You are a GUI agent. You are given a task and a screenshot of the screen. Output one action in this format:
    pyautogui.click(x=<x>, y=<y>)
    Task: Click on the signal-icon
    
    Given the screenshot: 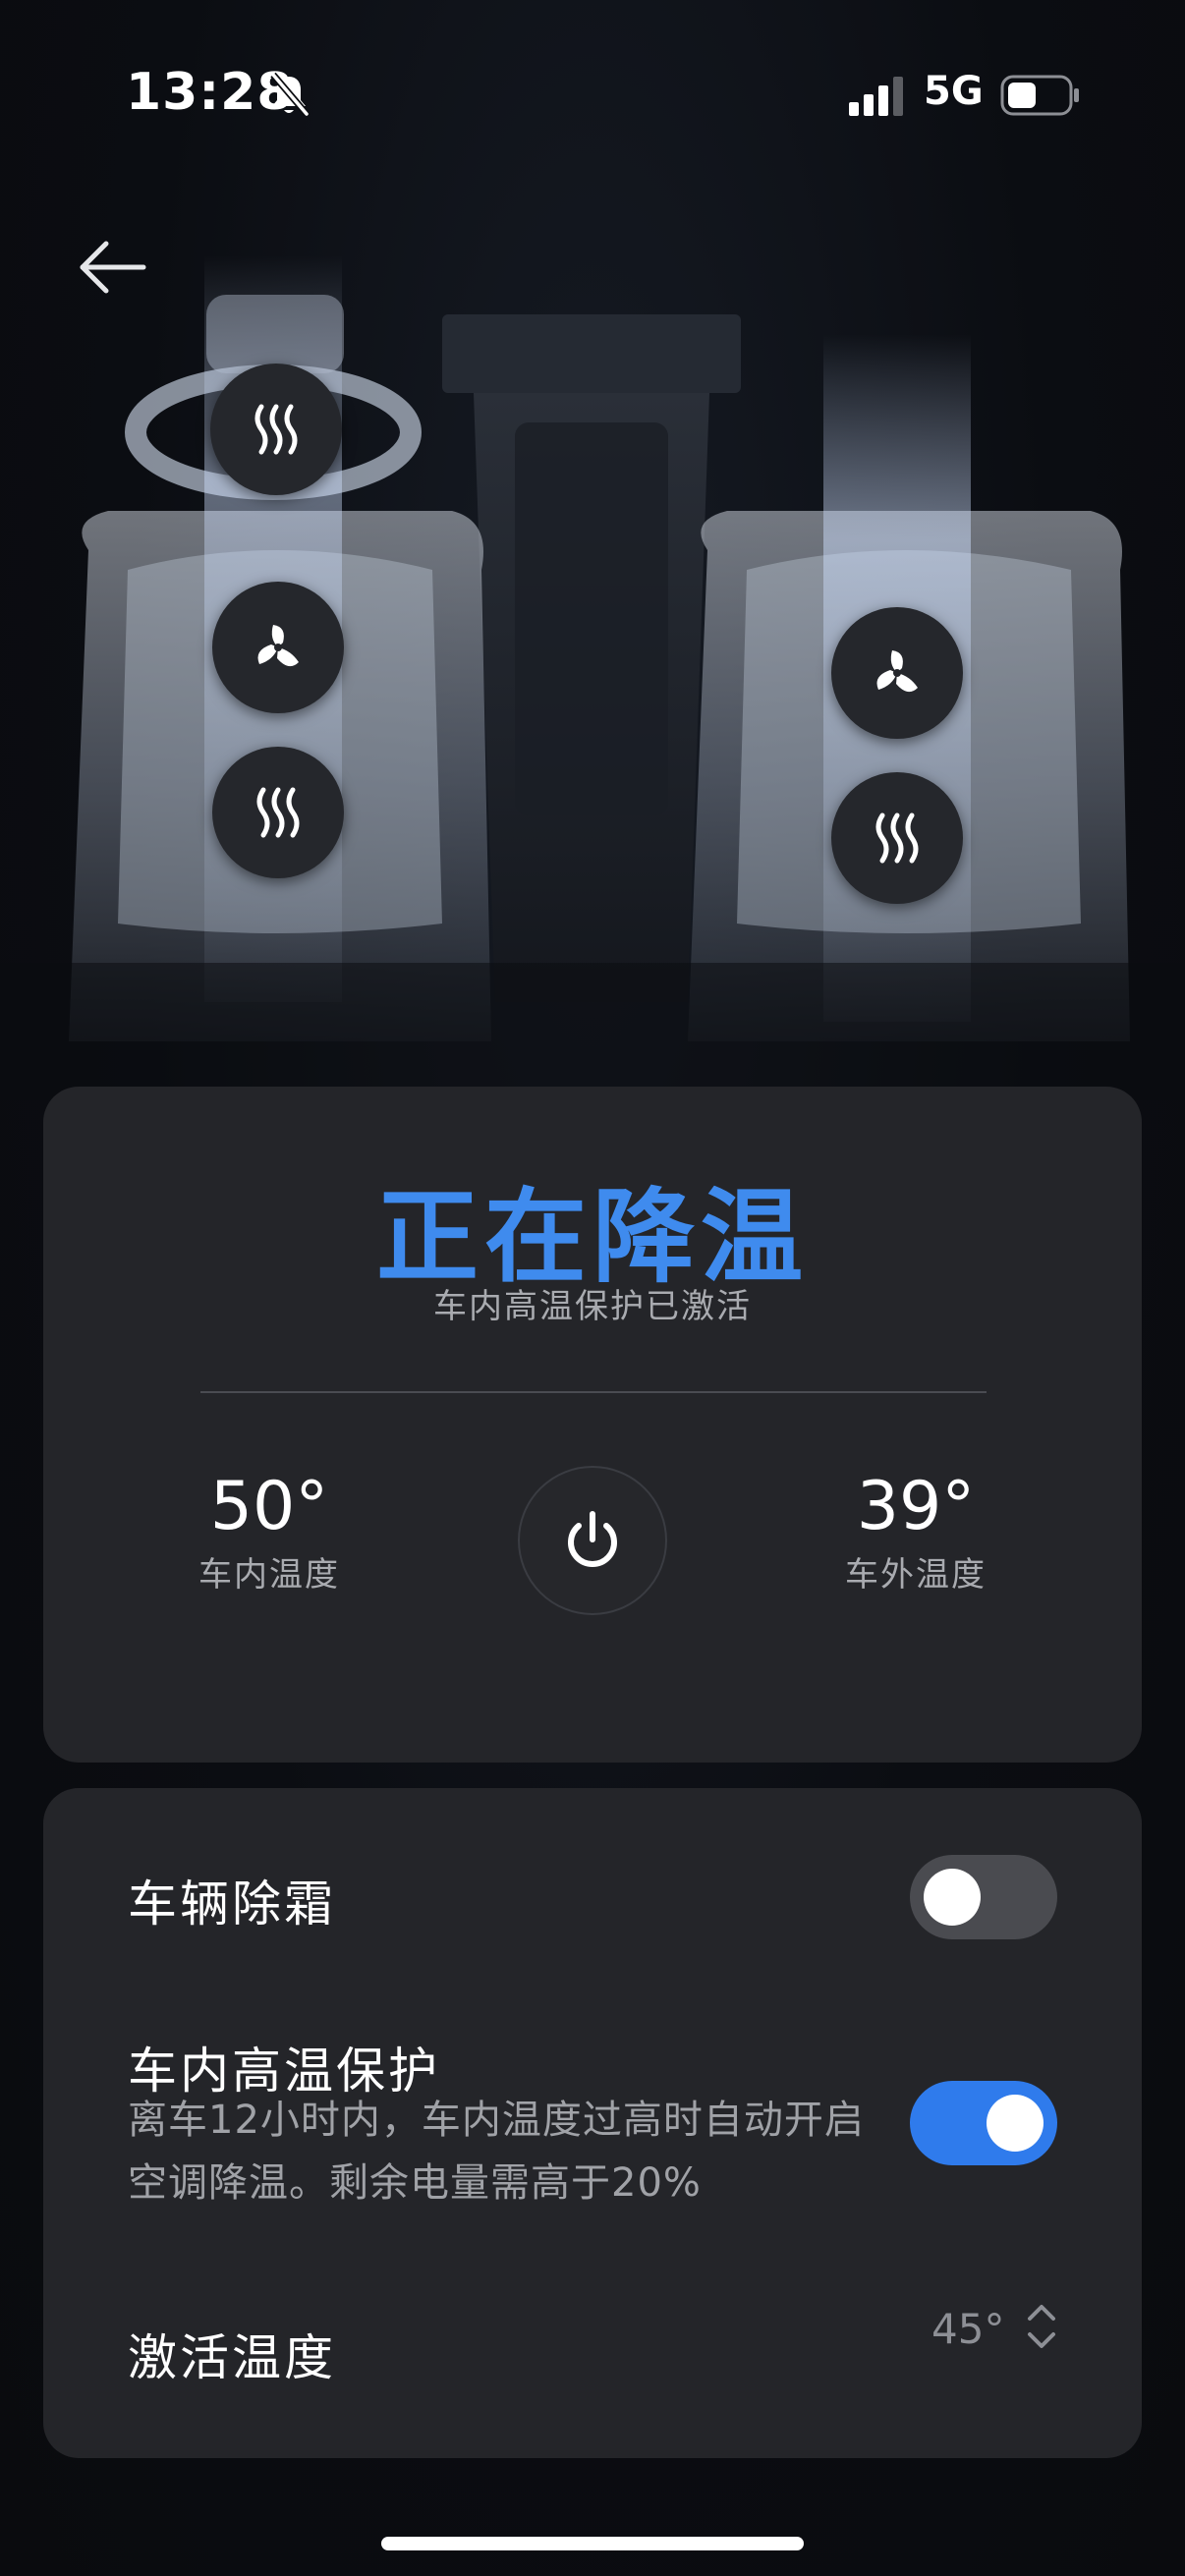 What is the action you would take?
    pyautogui.click(x=876, y=96)
    